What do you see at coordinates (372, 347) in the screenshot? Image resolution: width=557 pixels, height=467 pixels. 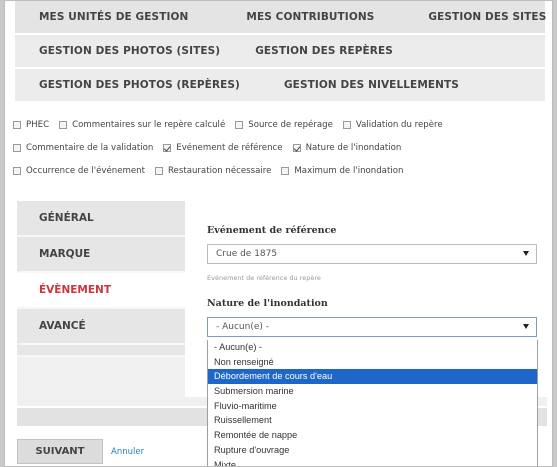 I see `dropdown-option: - Aucun(e) -` at bounding box center [372, 347].